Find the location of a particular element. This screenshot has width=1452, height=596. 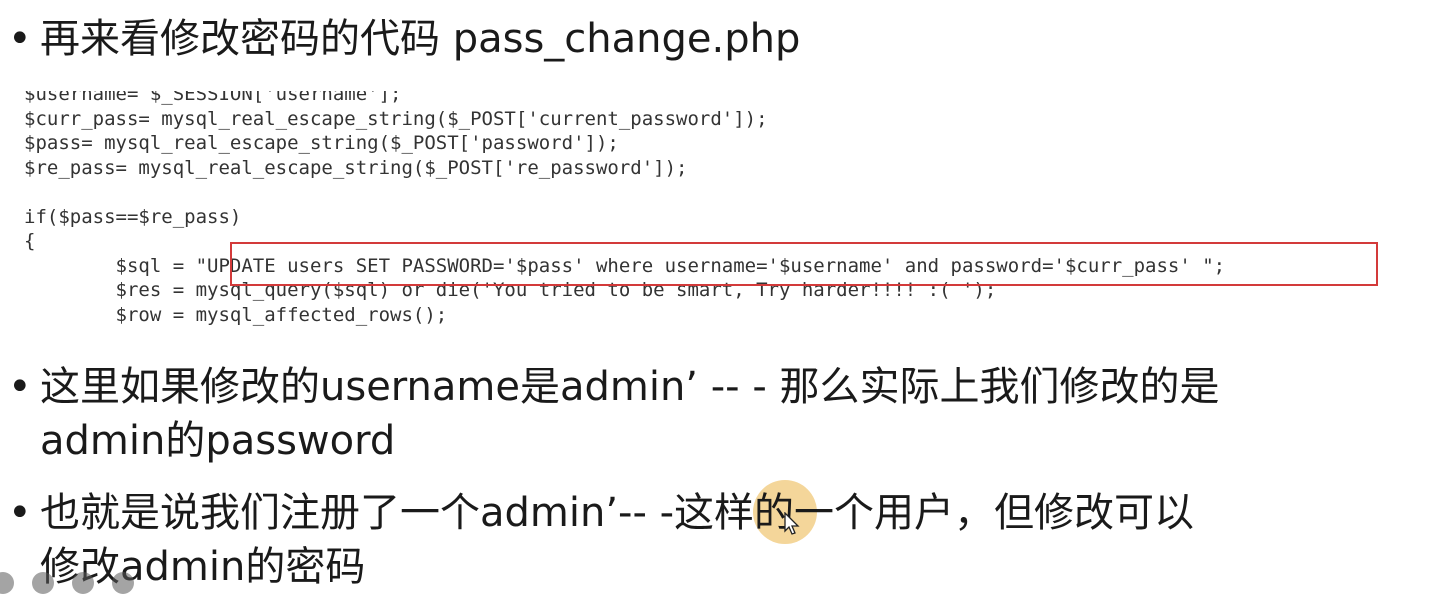

presentation-toolbar is located at coordinates (150, 579).